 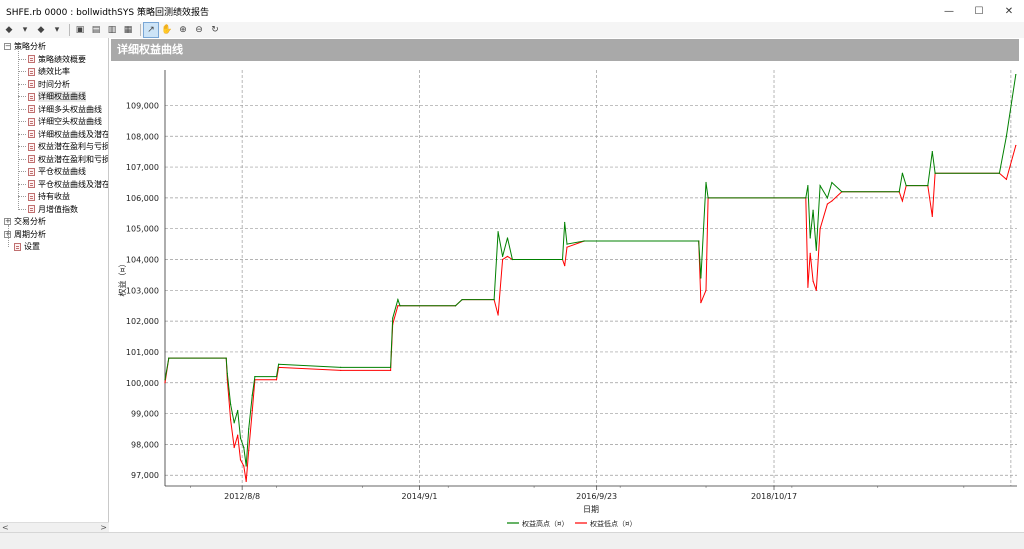 I want to click on tree-item: 详细空头权益曲线, so click(x=65, y=121).